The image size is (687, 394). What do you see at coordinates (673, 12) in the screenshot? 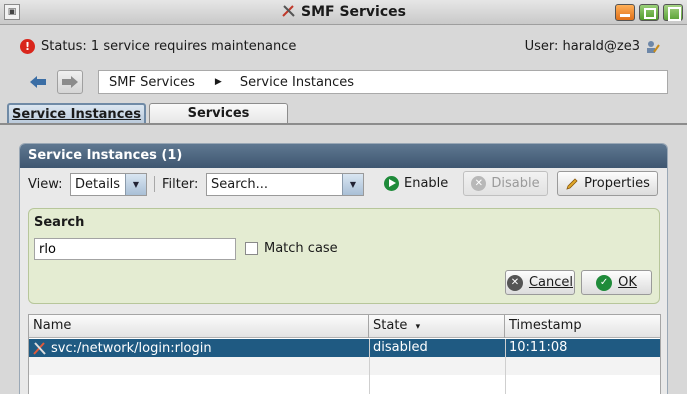
I see `close-icon` at bounding box center [673, 12].